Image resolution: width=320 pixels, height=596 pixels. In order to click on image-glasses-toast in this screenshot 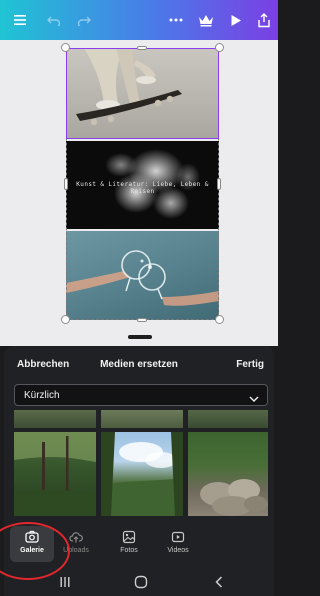, I will do `click(142, 275)`.